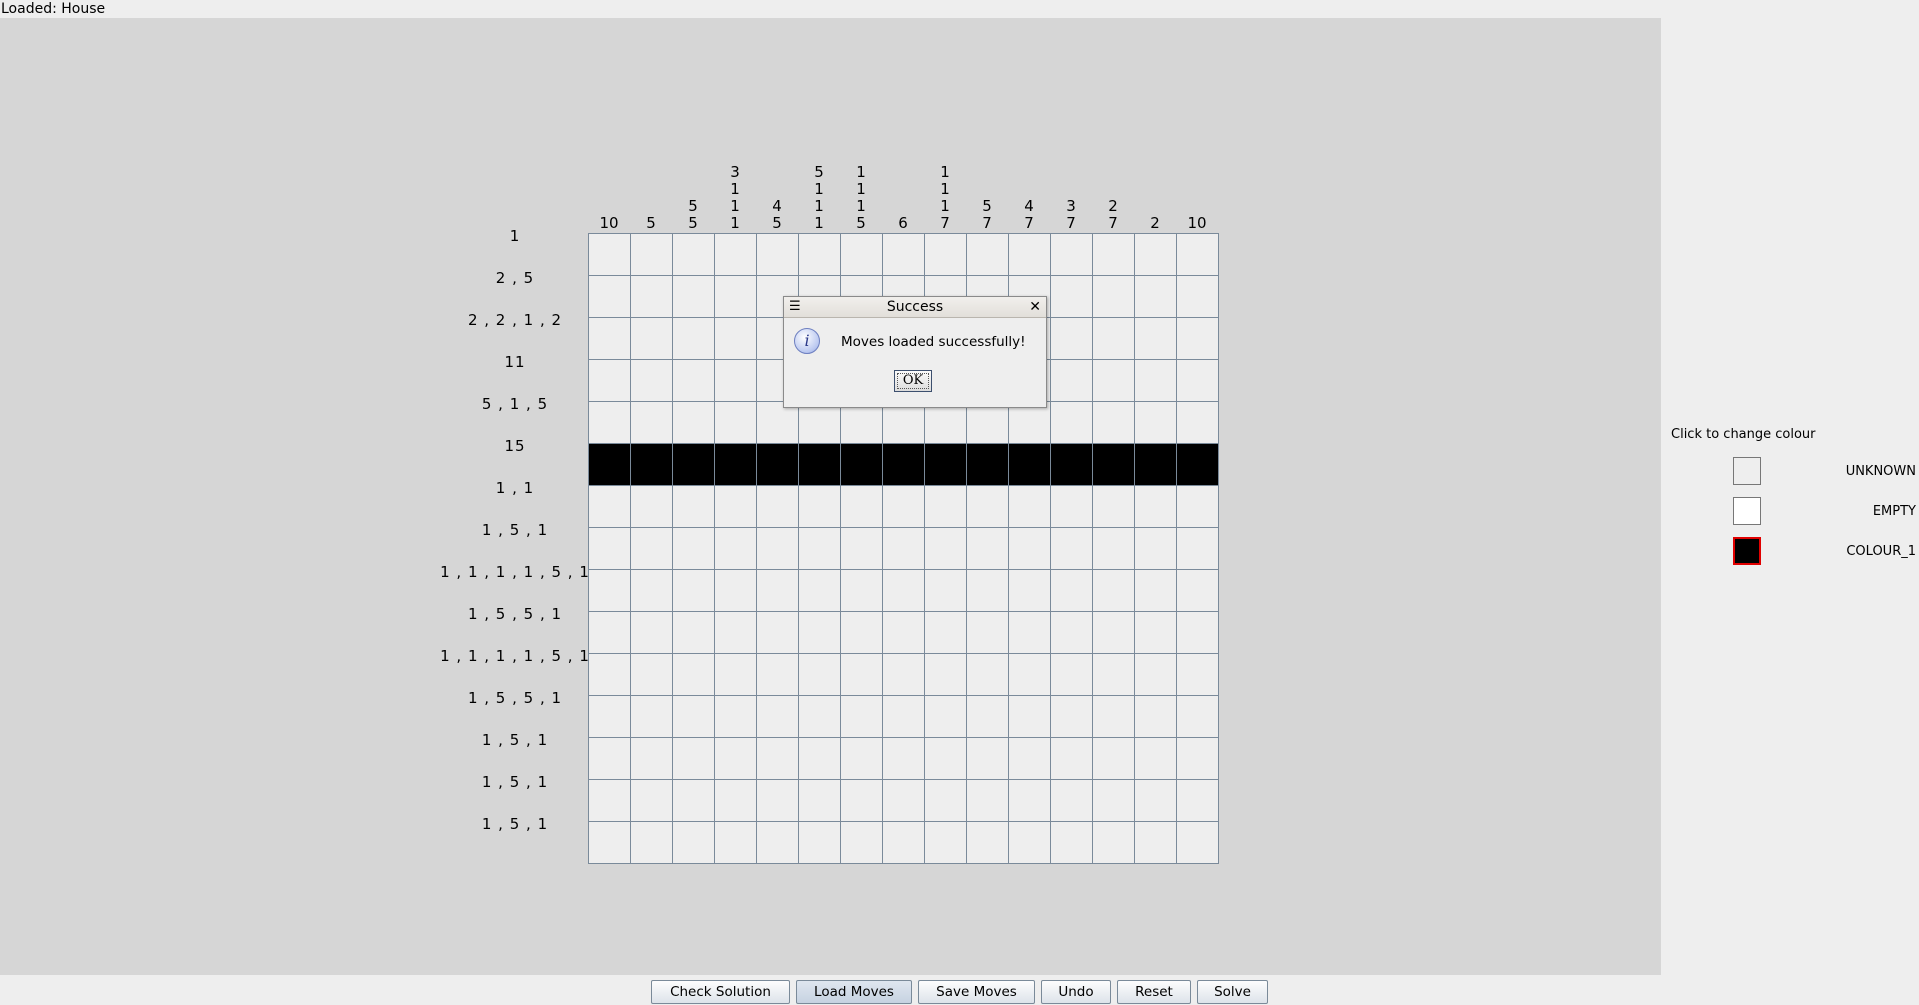  I want to click on colour-1-swatch, so click(1747, 551).